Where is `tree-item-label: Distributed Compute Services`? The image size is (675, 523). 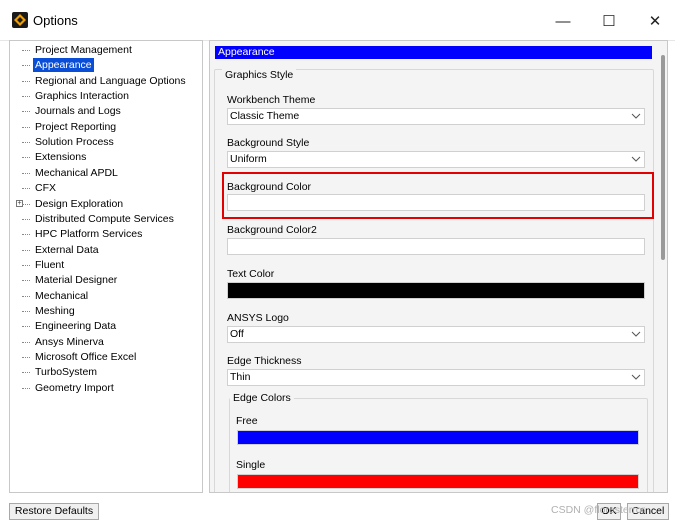
tree-item-label: Distributed Compute Services is located at coordinates (104, 218).